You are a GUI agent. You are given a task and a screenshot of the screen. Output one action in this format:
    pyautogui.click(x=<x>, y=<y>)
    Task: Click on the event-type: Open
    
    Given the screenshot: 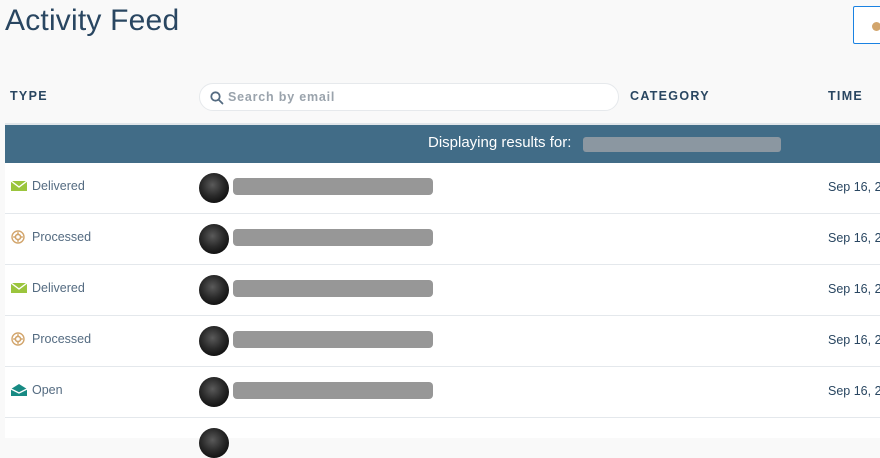 What is the action you would take?
    pyautogui.click(x=36, y=390)
    